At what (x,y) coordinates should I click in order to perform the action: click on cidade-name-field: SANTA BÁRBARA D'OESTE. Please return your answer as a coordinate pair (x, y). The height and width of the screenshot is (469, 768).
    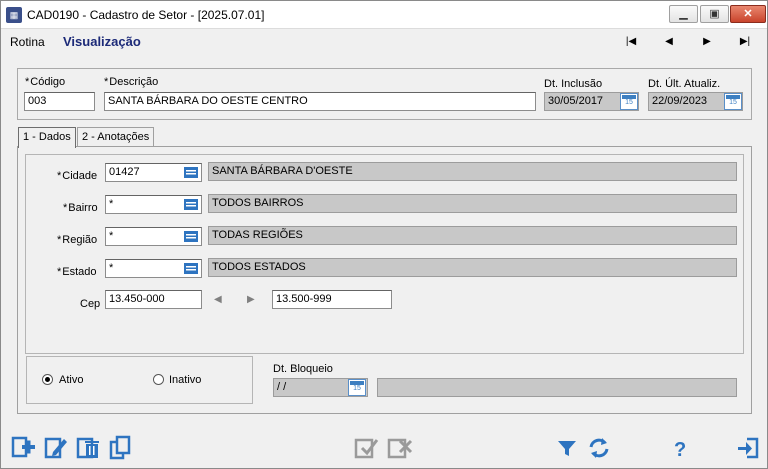
    Looking at the image, I should click on (472, 171).